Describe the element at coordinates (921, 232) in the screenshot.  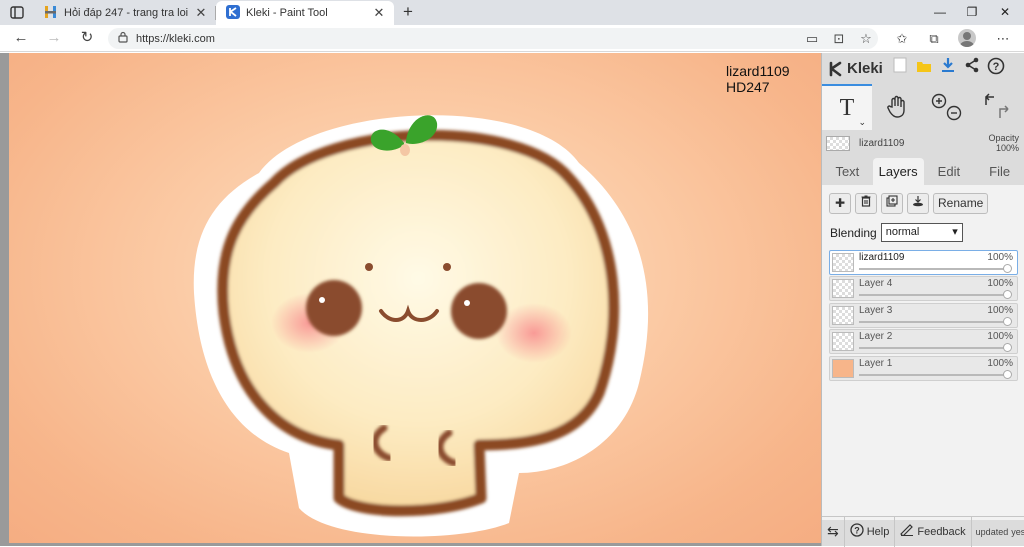
I see `blending-select: normal` at that location.